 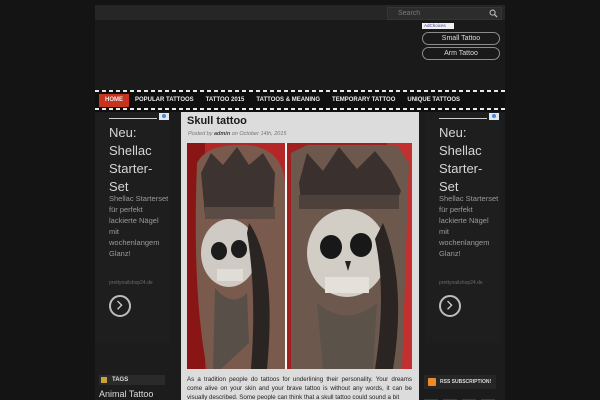 I want to click on tag-link-animal-tattoo: Animal Tattoo, so click(x=126, y=394).